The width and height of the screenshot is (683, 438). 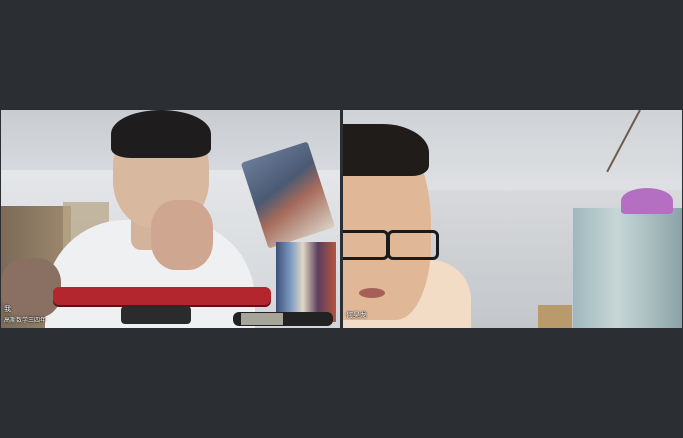 What do you see at coordinates (7, 309) in the screenshot?
I see `participant-name-label: 我` at bounding box center [7, 309].